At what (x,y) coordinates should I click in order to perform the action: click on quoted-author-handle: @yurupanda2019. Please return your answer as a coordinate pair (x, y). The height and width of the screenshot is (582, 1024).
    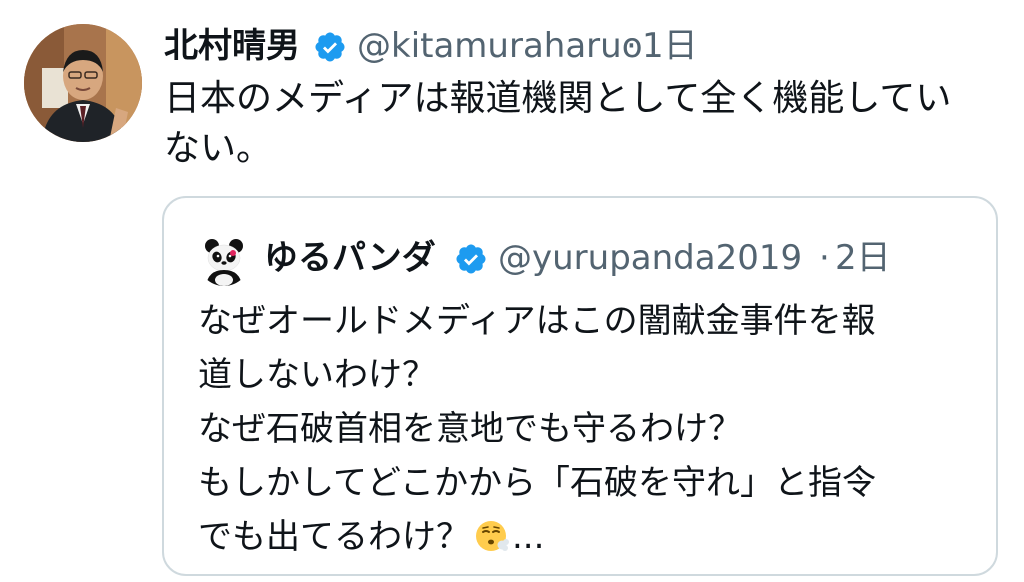
    Looking at the image, I should click on (650, 258).